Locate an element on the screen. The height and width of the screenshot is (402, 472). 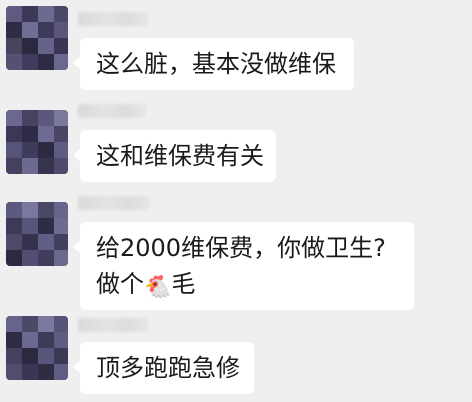
message-text-before-emoji: 做个 is located at coordinates (120, 284).